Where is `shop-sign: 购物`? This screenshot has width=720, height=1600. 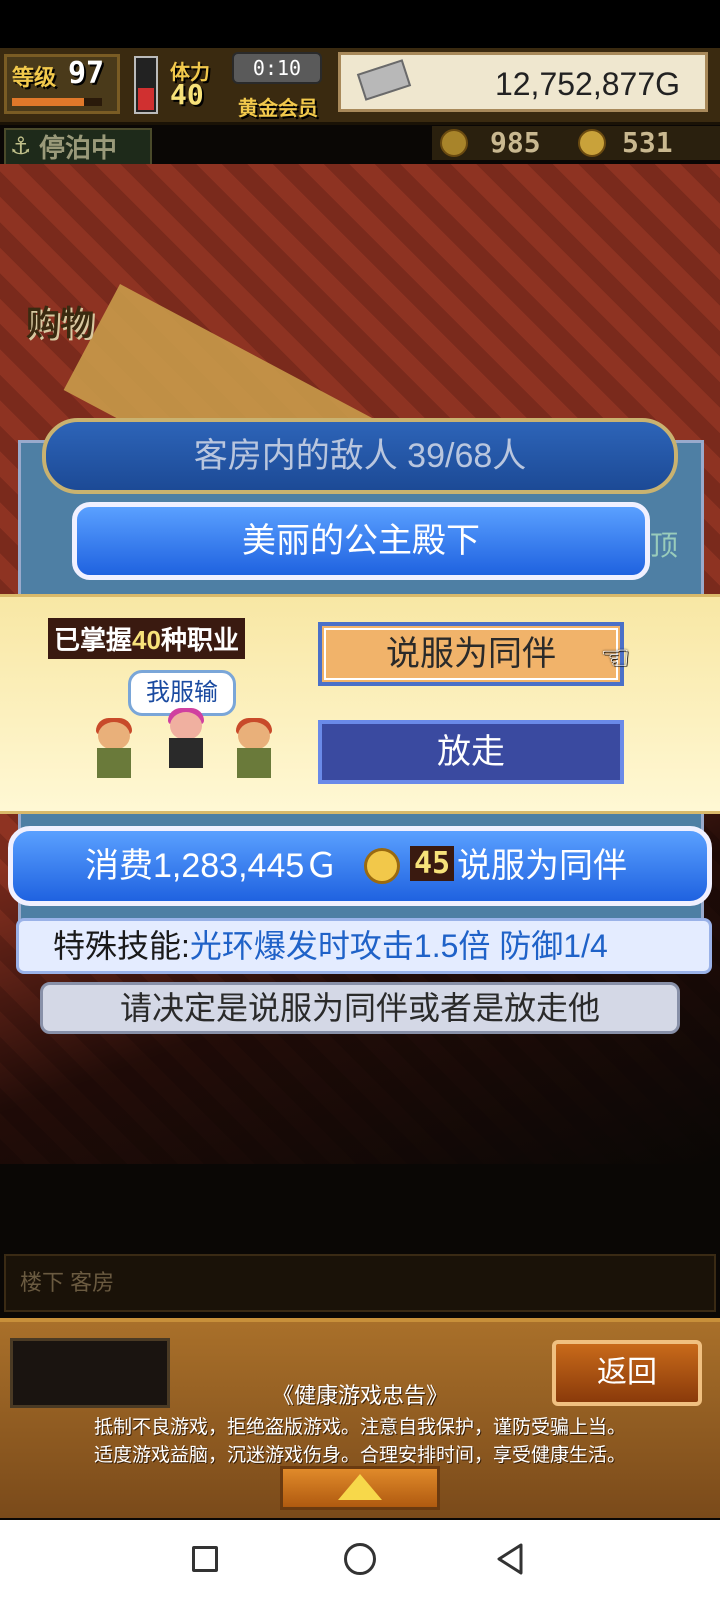 shop-sign: 购物 is located at coordinates (60, 324).